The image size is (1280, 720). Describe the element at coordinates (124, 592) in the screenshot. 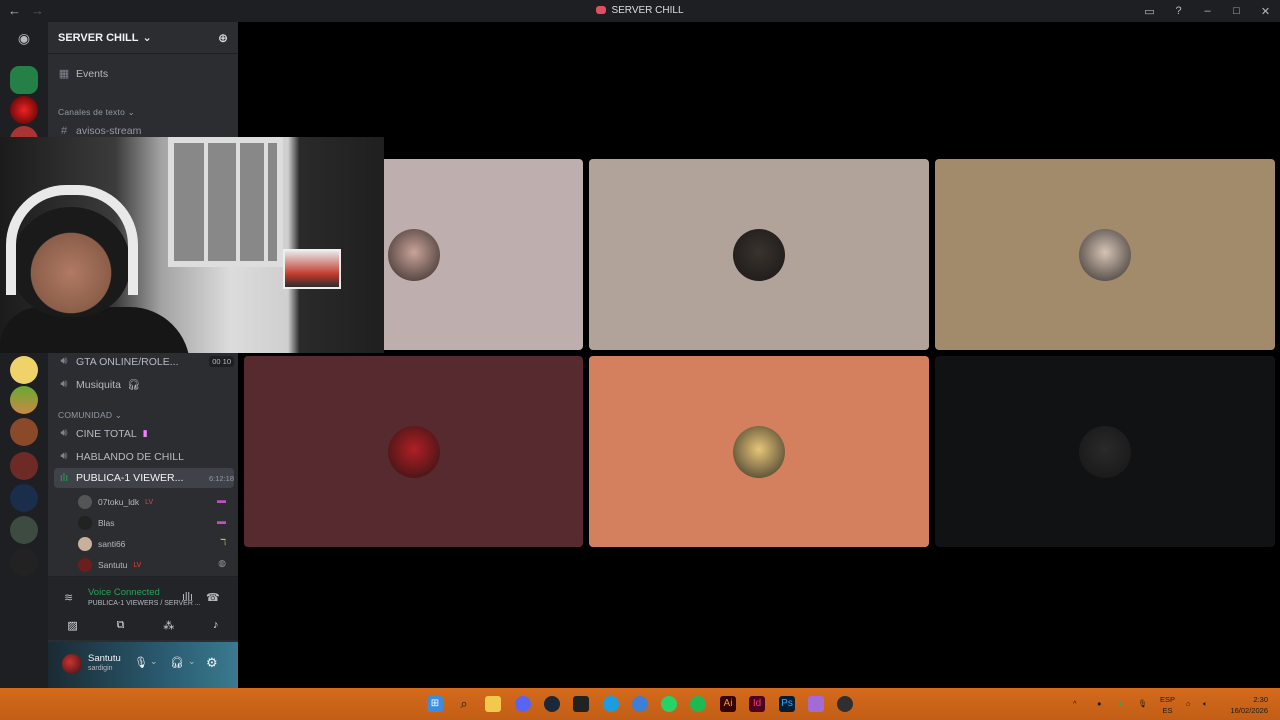

I see `voice-status: Voice Connected` at that location.